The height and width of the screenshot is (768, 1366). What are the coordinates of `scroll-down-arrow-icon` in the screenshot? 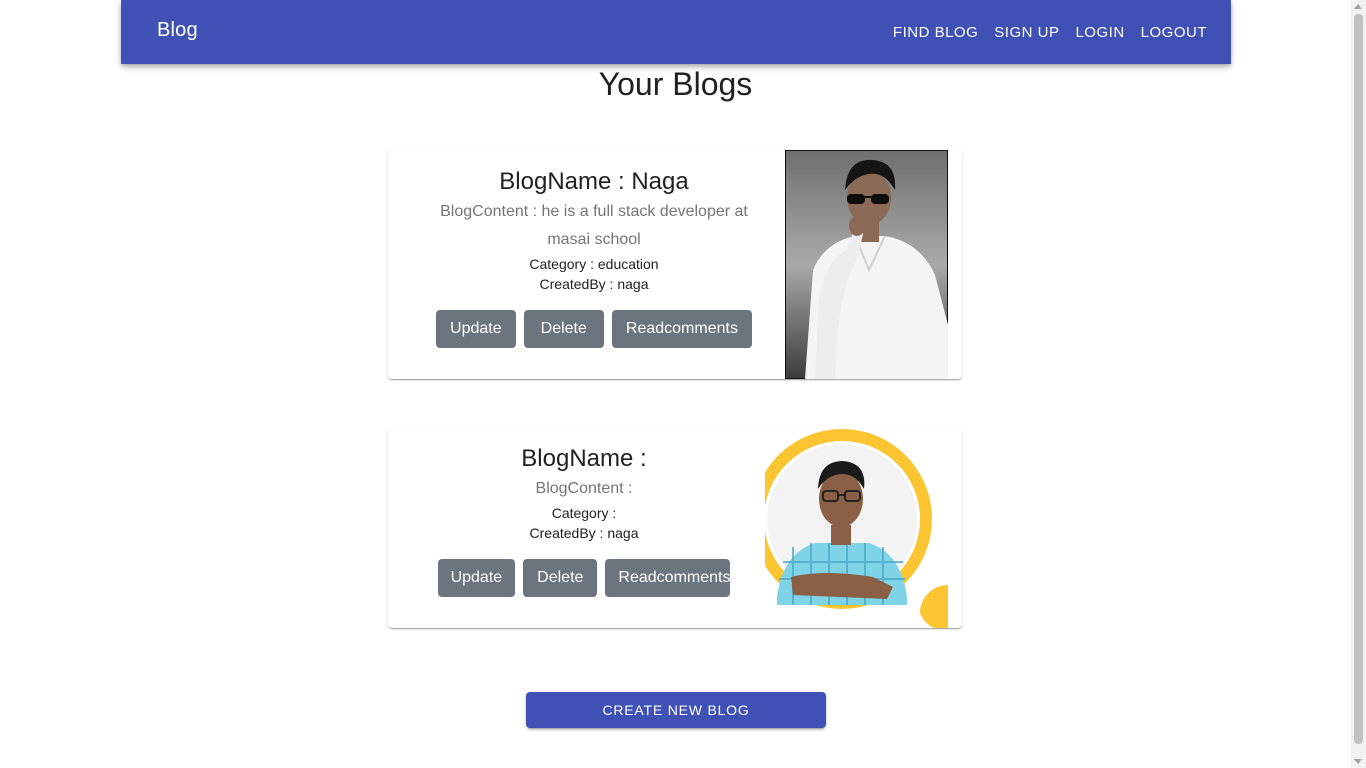 It's located at (1358, 761).